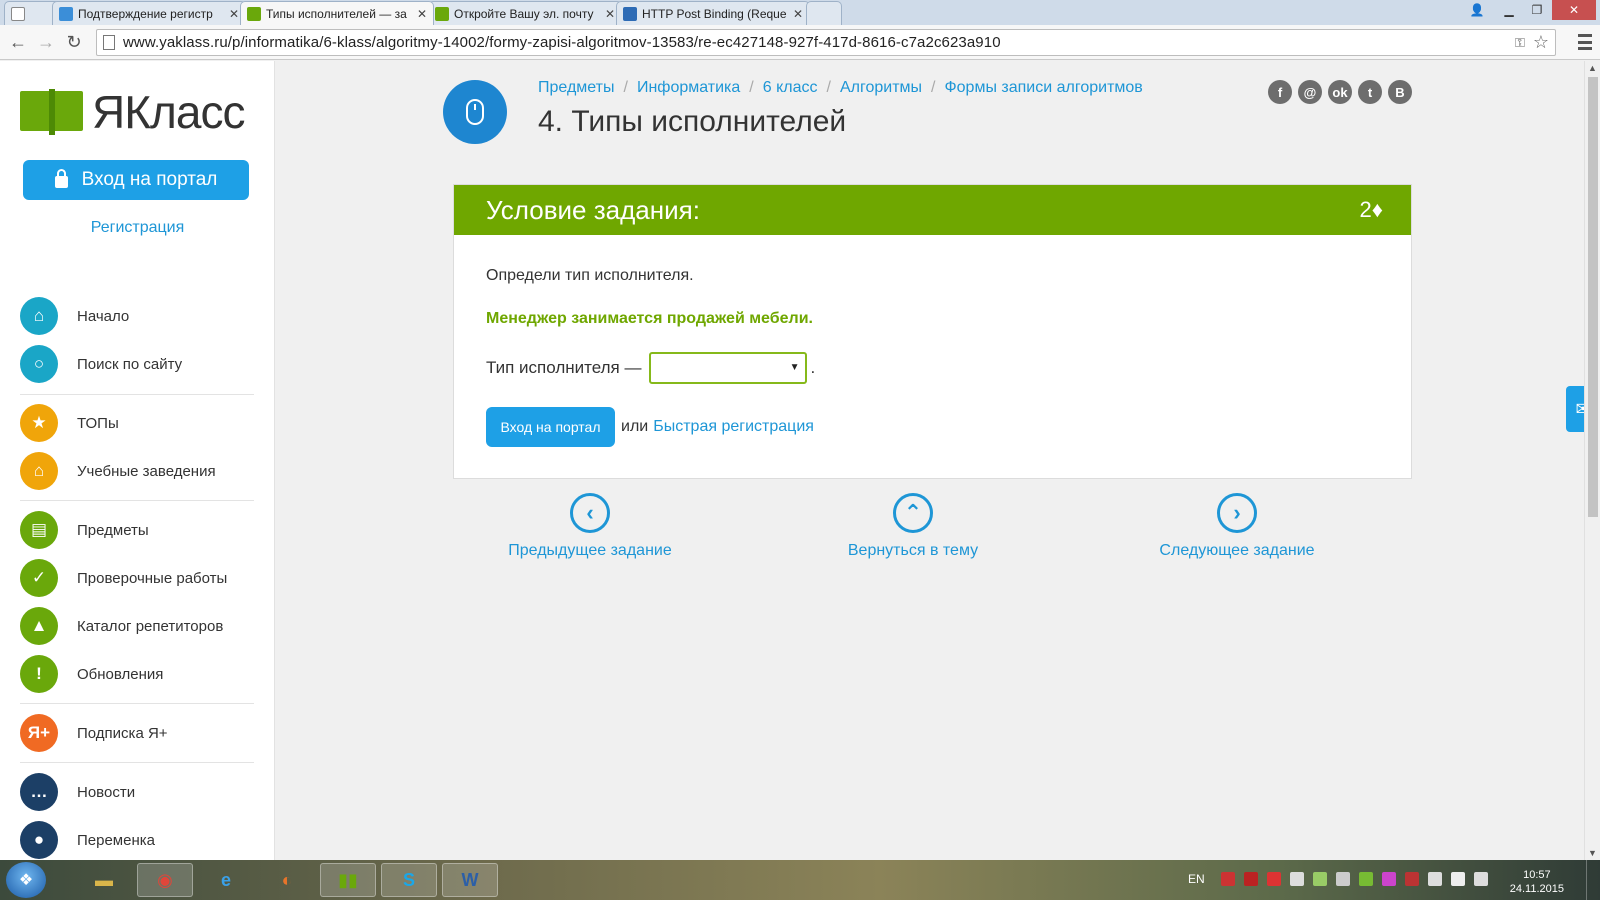  Describe the element at coordinates (1280, 92) in the screenshot. I see `facebook-icon: f` at that location.